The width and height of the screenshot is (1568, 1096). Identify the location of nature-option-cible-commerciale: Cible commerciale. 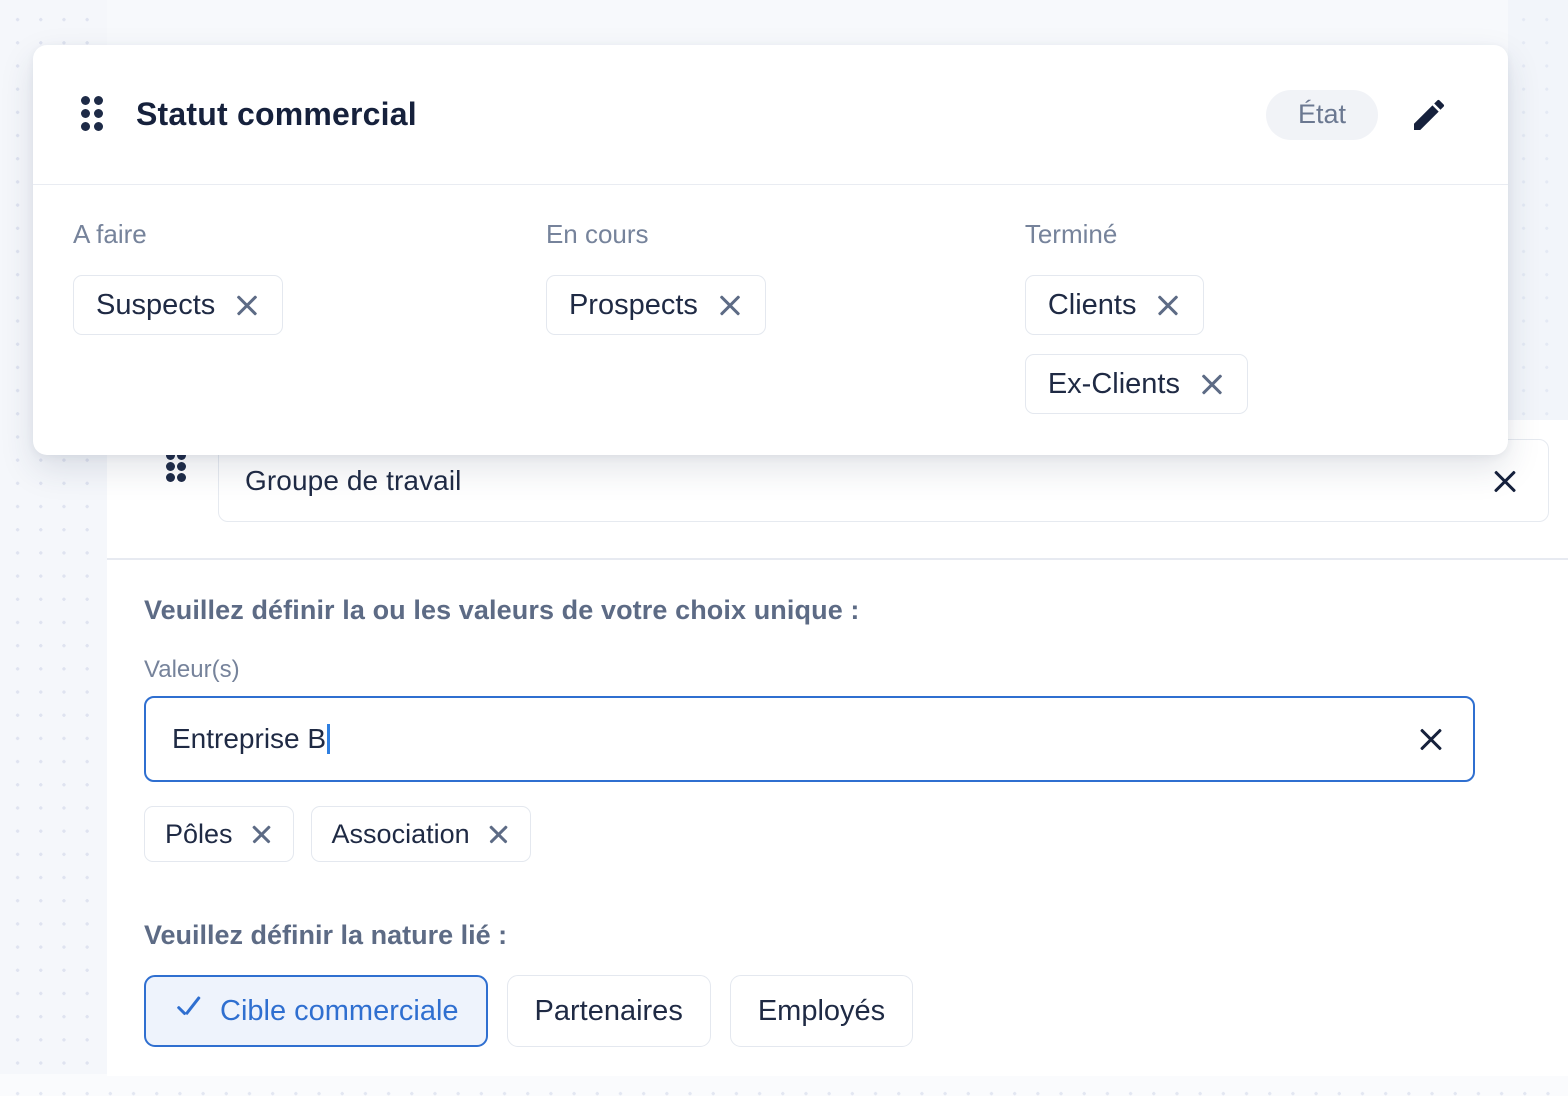
(316, 1011).